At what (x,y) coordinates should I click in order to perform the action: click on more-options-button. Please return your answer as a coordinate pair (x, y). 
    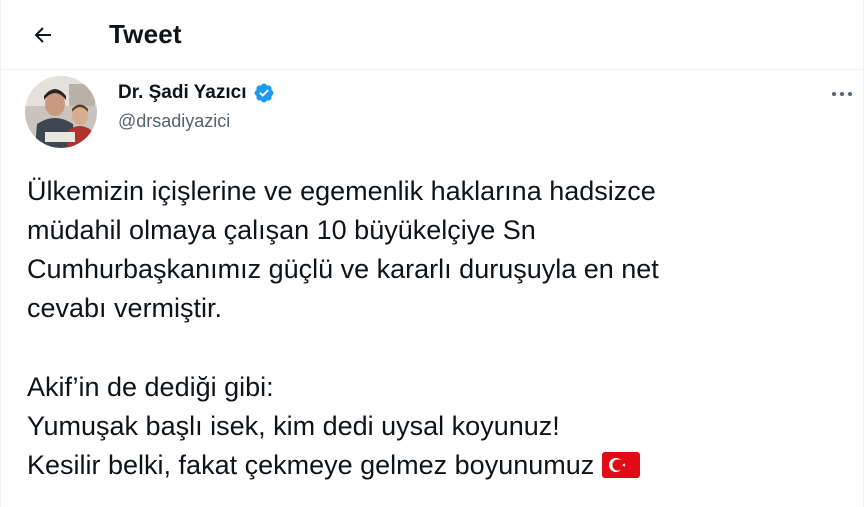
    Looking at the image, I should click on (842, 94).